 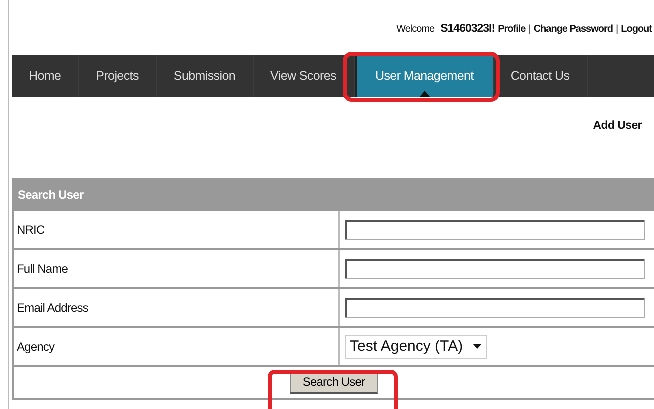 I want to click on field-label: Full Name, so click(x=177, y=268).